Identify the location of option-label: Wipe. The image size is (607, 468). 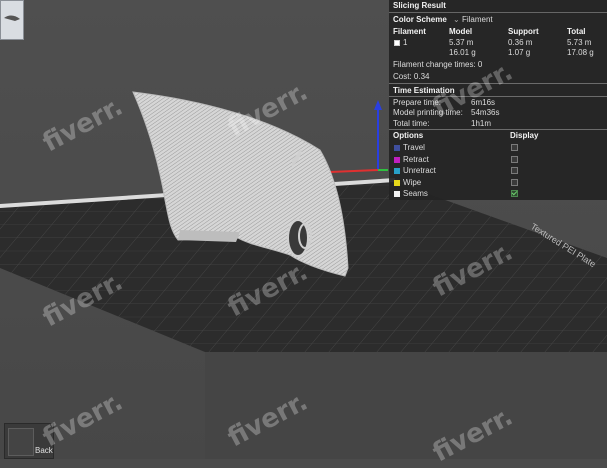
(412, 182).